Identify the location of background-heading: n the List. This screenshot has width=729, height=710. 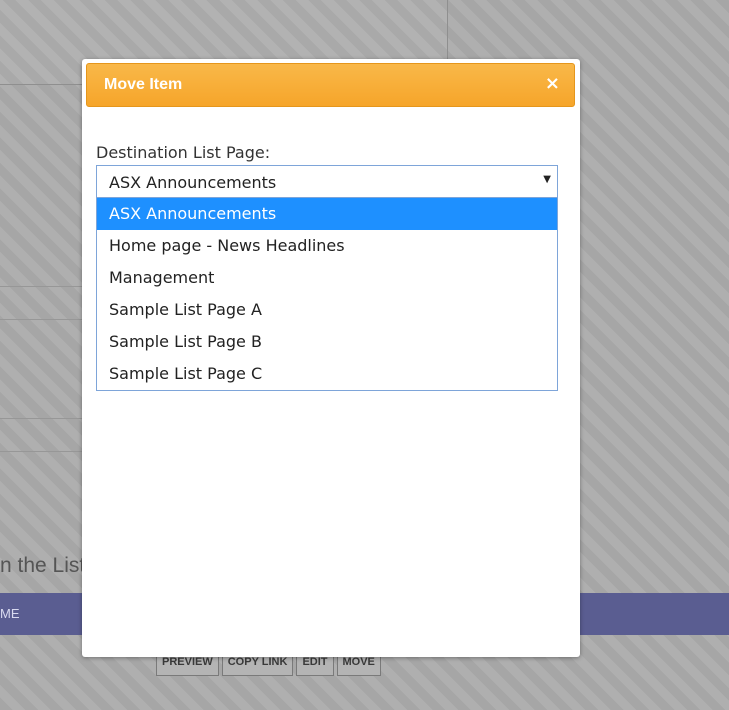
(43, 565).